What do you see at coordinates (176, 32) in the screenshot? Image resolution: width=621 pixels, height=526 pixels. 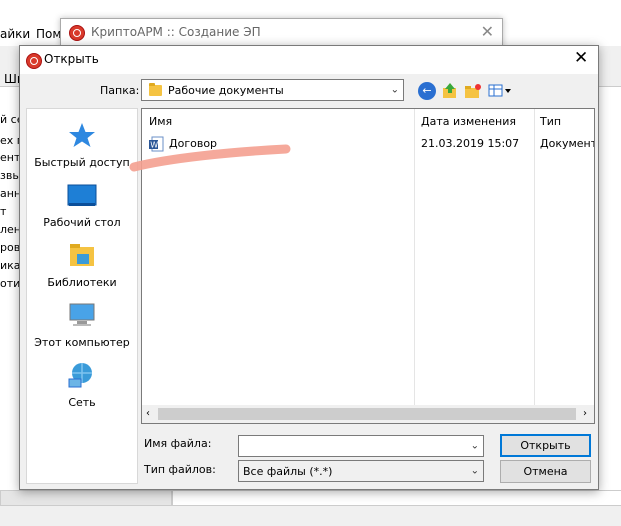 I see `window-title: КриптоАРМ :: Создание ЭП` at bounding box center [176, 32].